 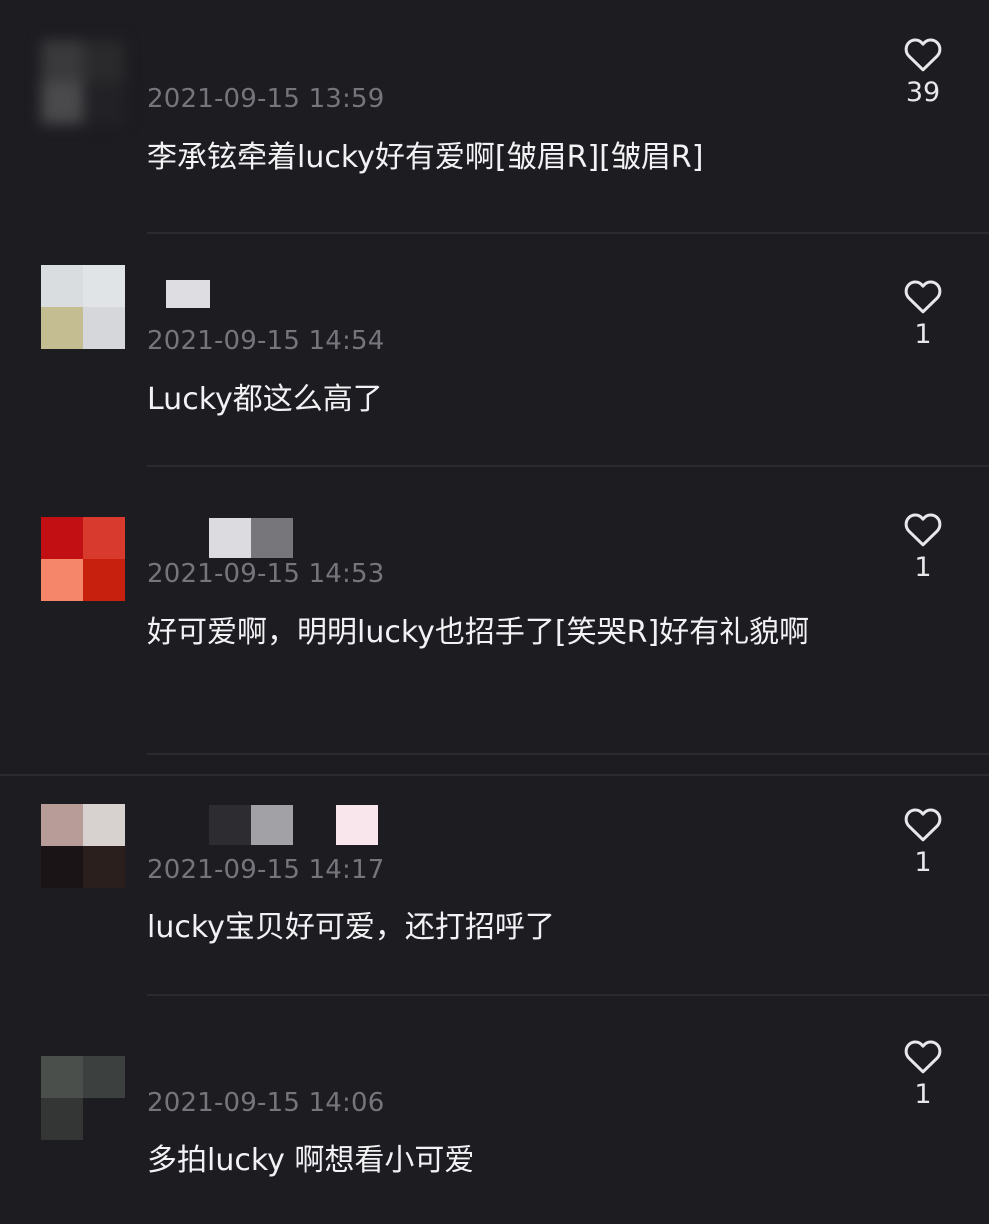 I want to click on comment-text: 好可爱啊，明明lucky也招手了[笑哭R]好有礼貌啊, so click(x=478, y=632).